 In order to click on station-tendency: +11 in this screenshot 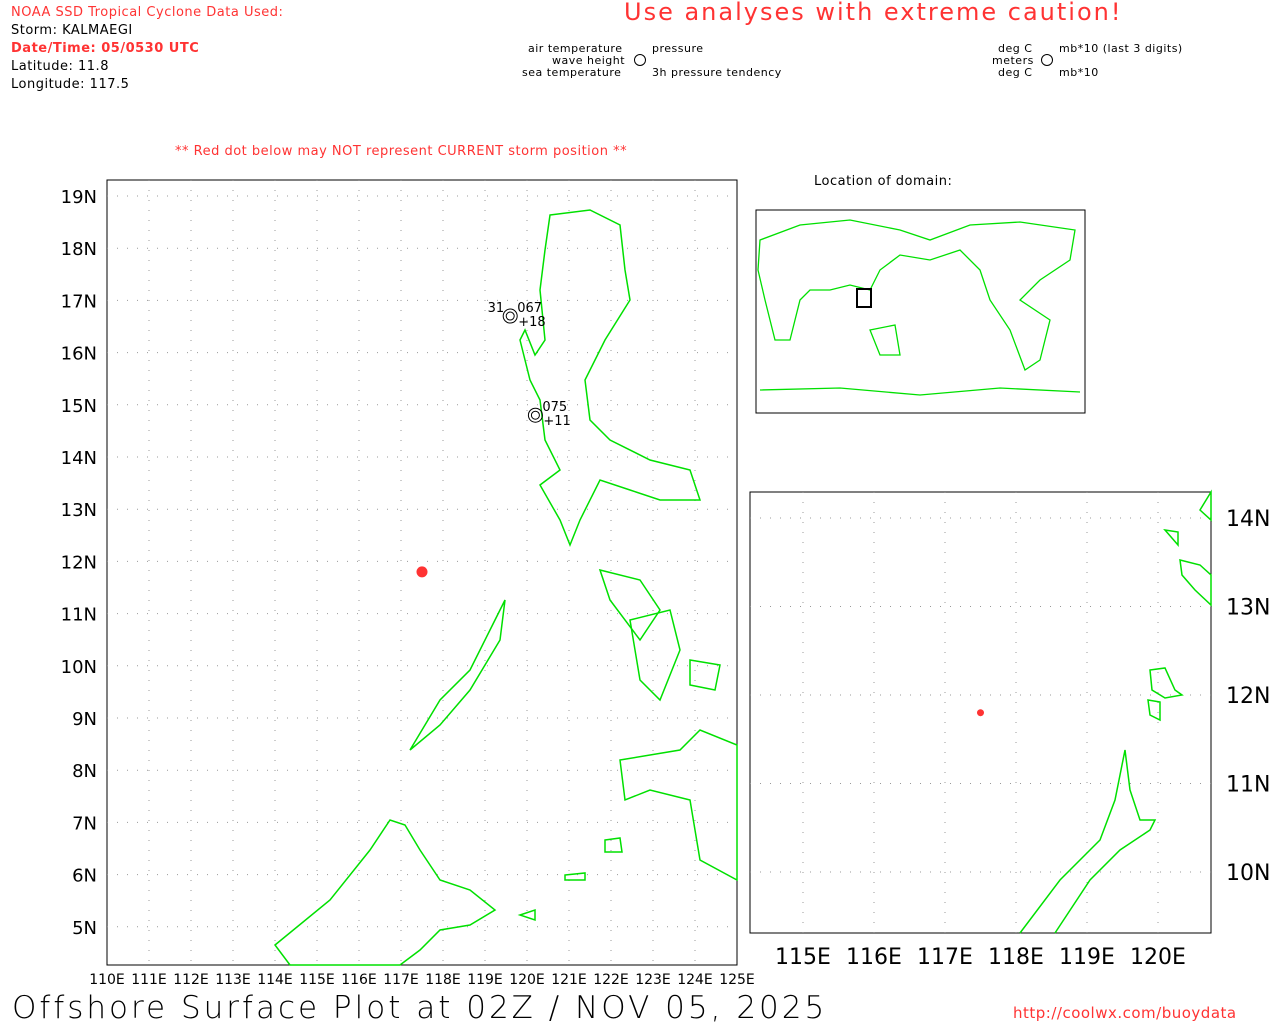, I will do `click(556, 421)`.